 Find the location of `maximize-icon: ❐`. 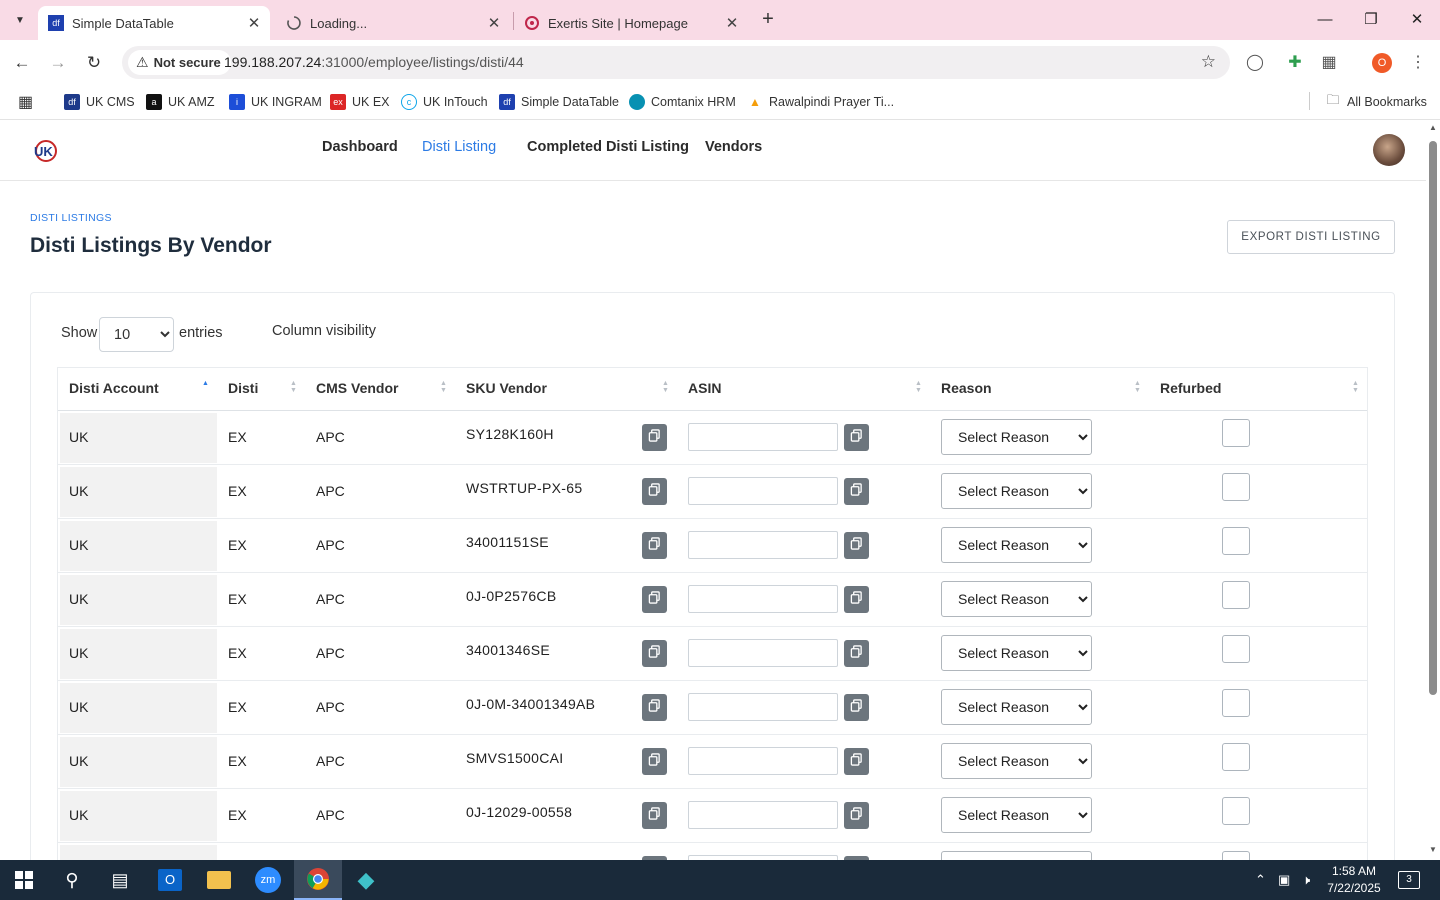

maximize-icon: ❐ is located at coordinates (1371, 20).